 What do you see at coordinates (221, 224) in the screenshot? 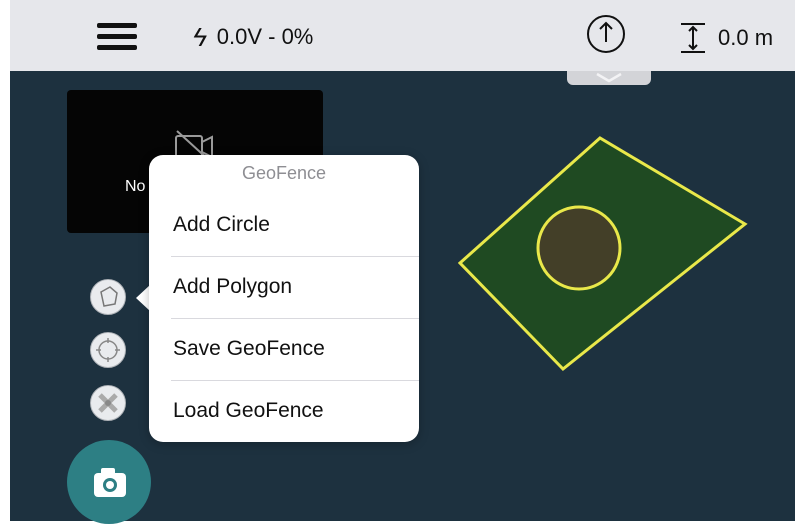
I see `menu-item-label: Add Circle` at bounding box center [221, 224].